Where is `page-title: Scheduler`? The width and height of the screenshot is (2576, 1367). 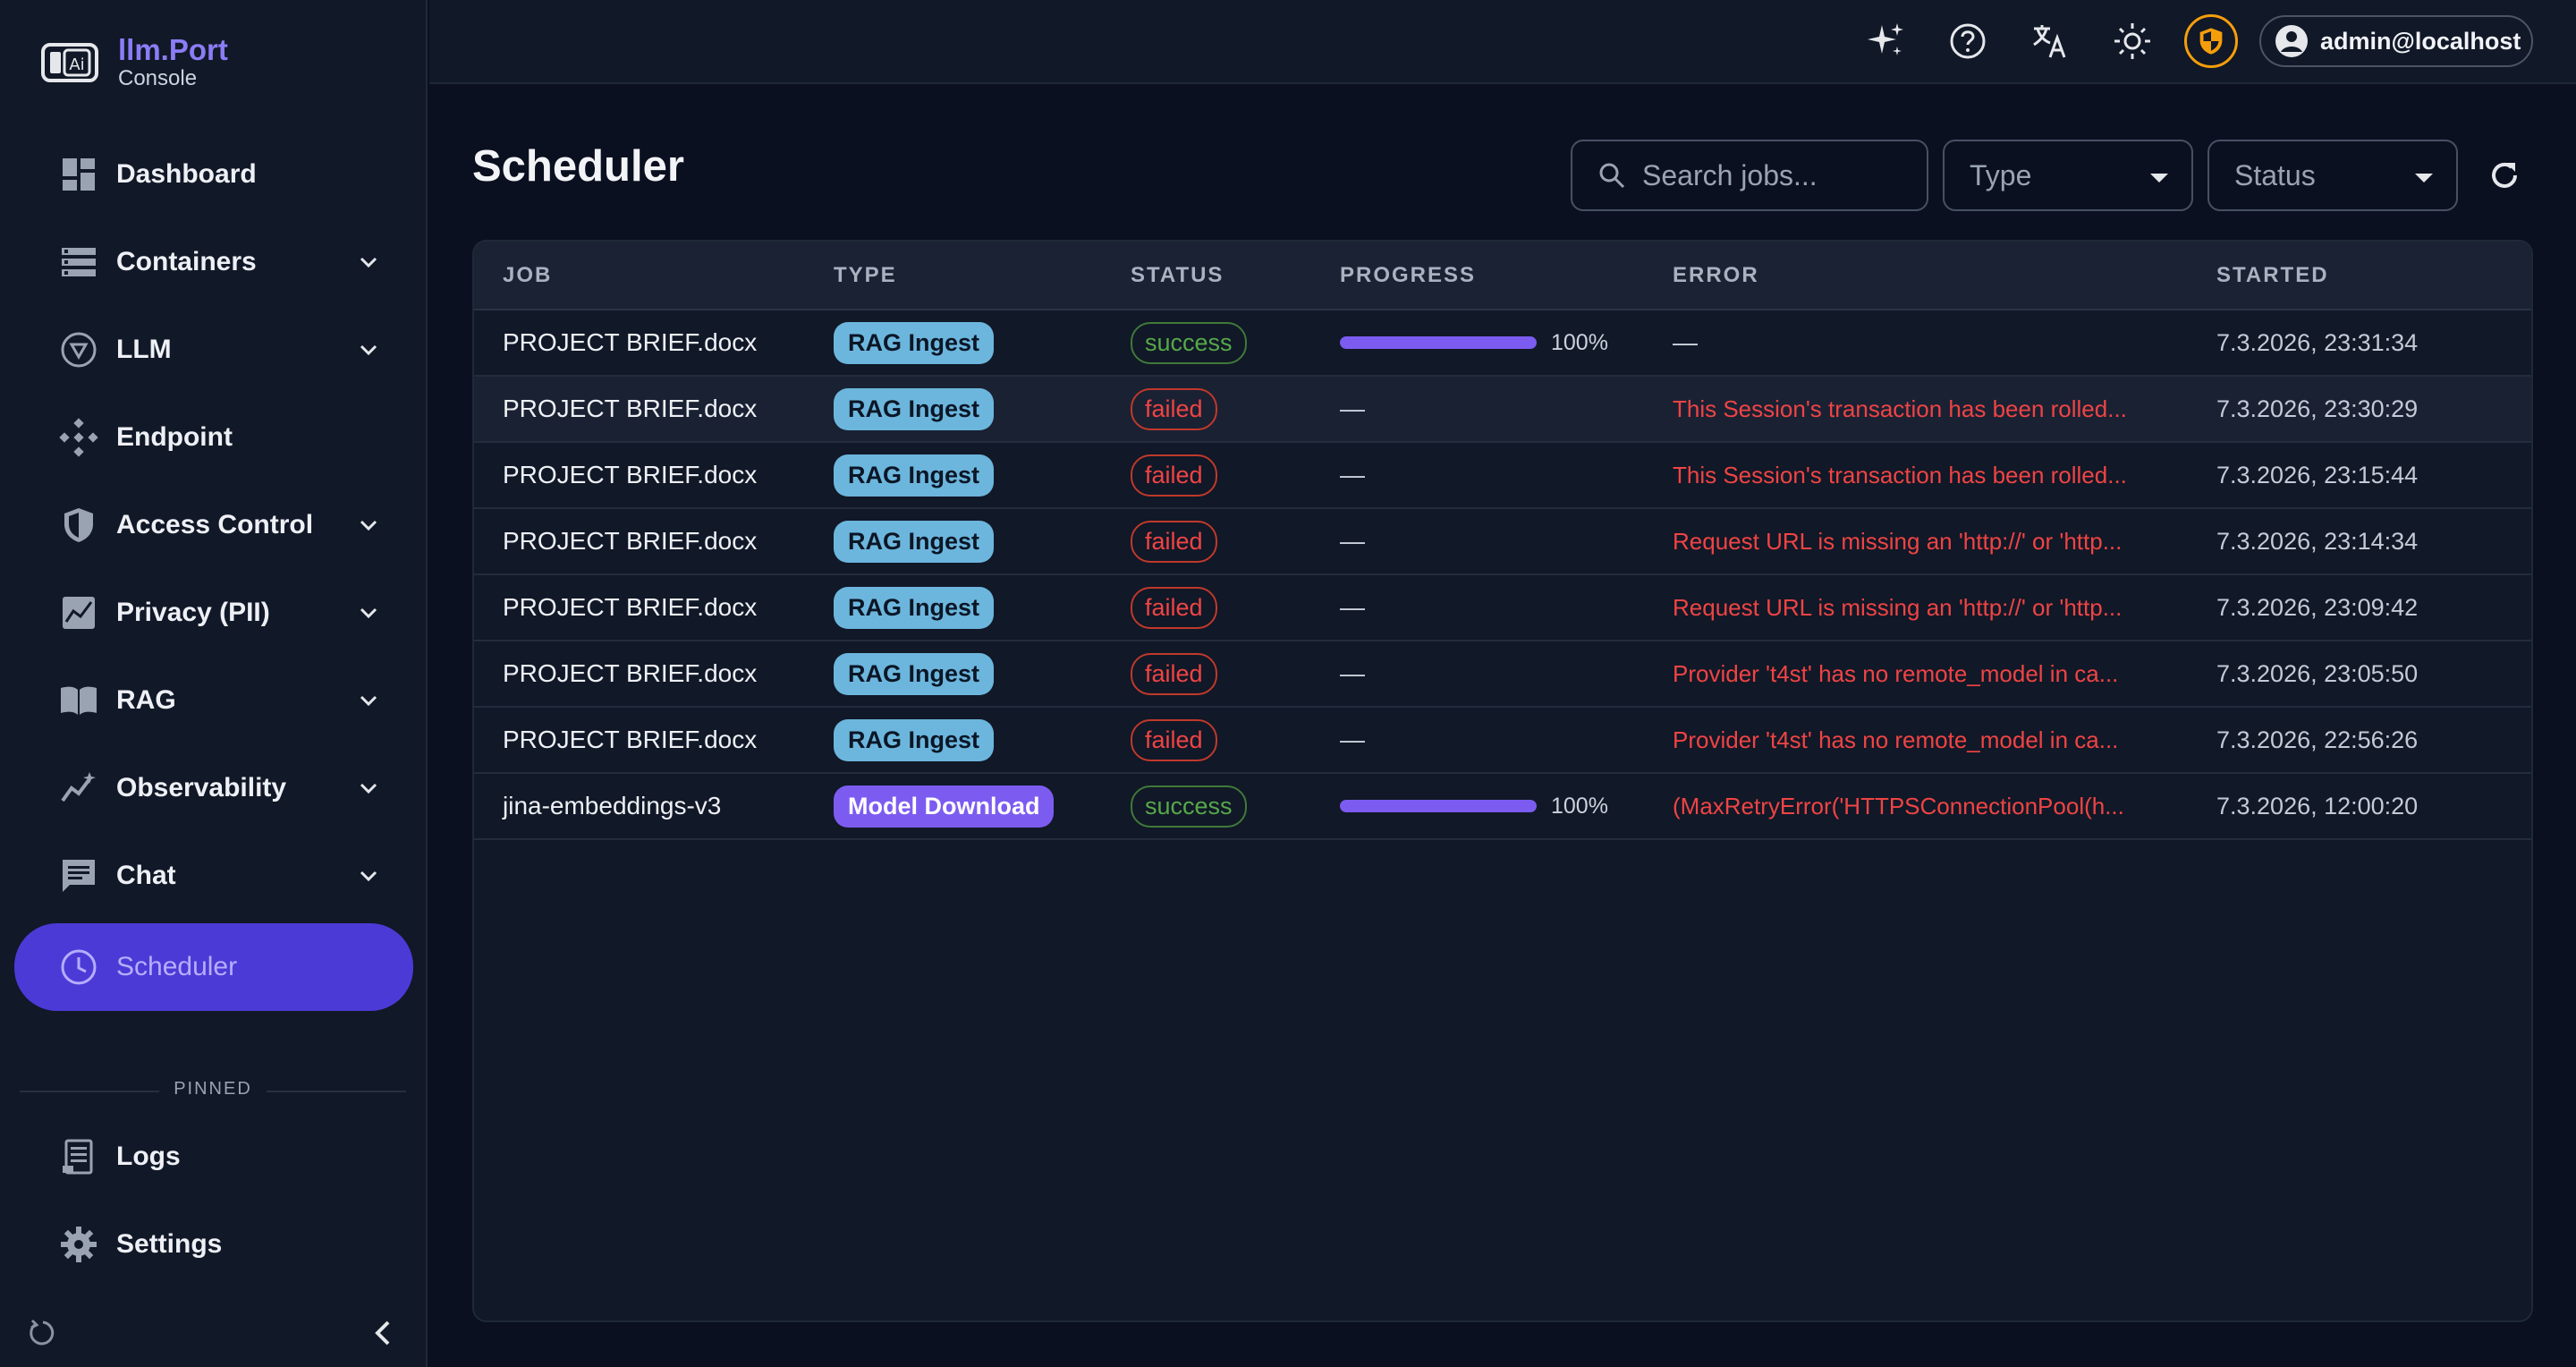 page-title: Scheduler is located at coordinates (578, 166).